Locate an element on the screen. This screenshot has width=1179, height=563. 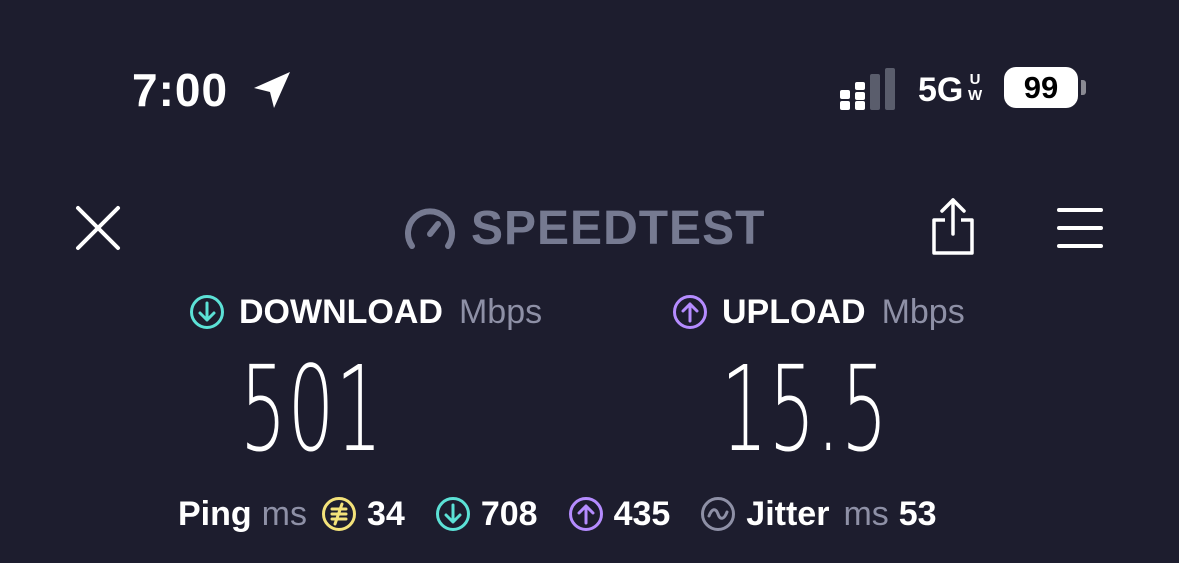
download-header: DOWNLOAD Mbps is located at coordinates (365, 312).